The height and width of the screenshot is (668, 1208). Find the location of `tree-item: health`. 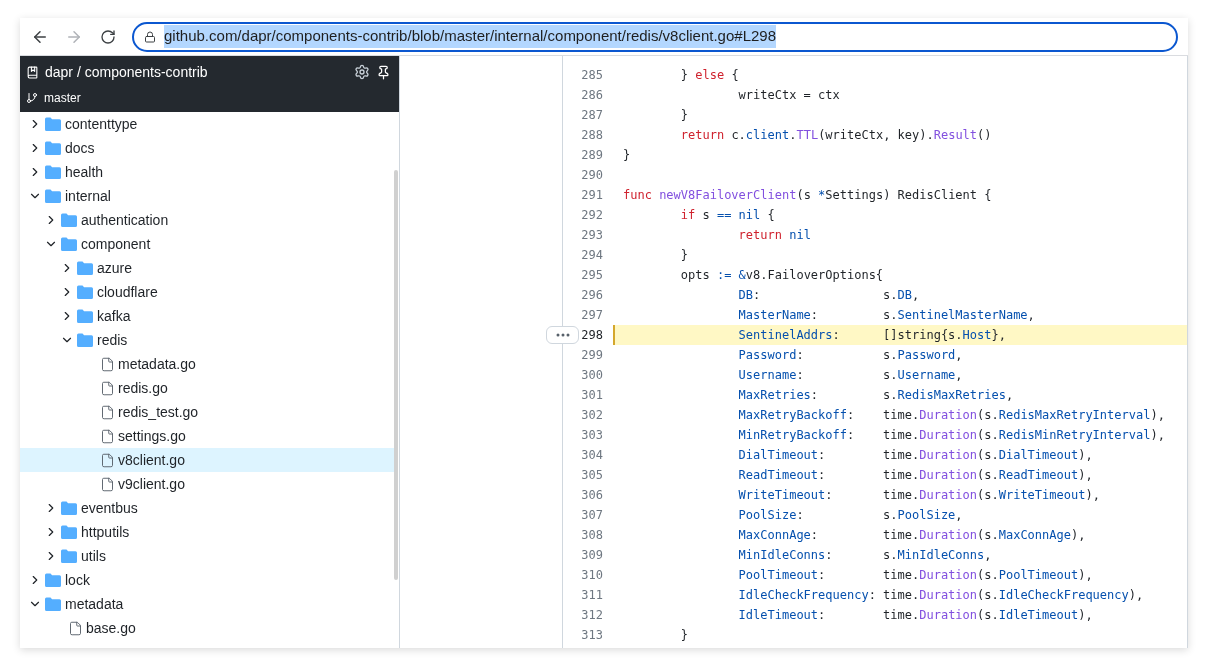

tree-item: health is located at coordinates (207, 172).